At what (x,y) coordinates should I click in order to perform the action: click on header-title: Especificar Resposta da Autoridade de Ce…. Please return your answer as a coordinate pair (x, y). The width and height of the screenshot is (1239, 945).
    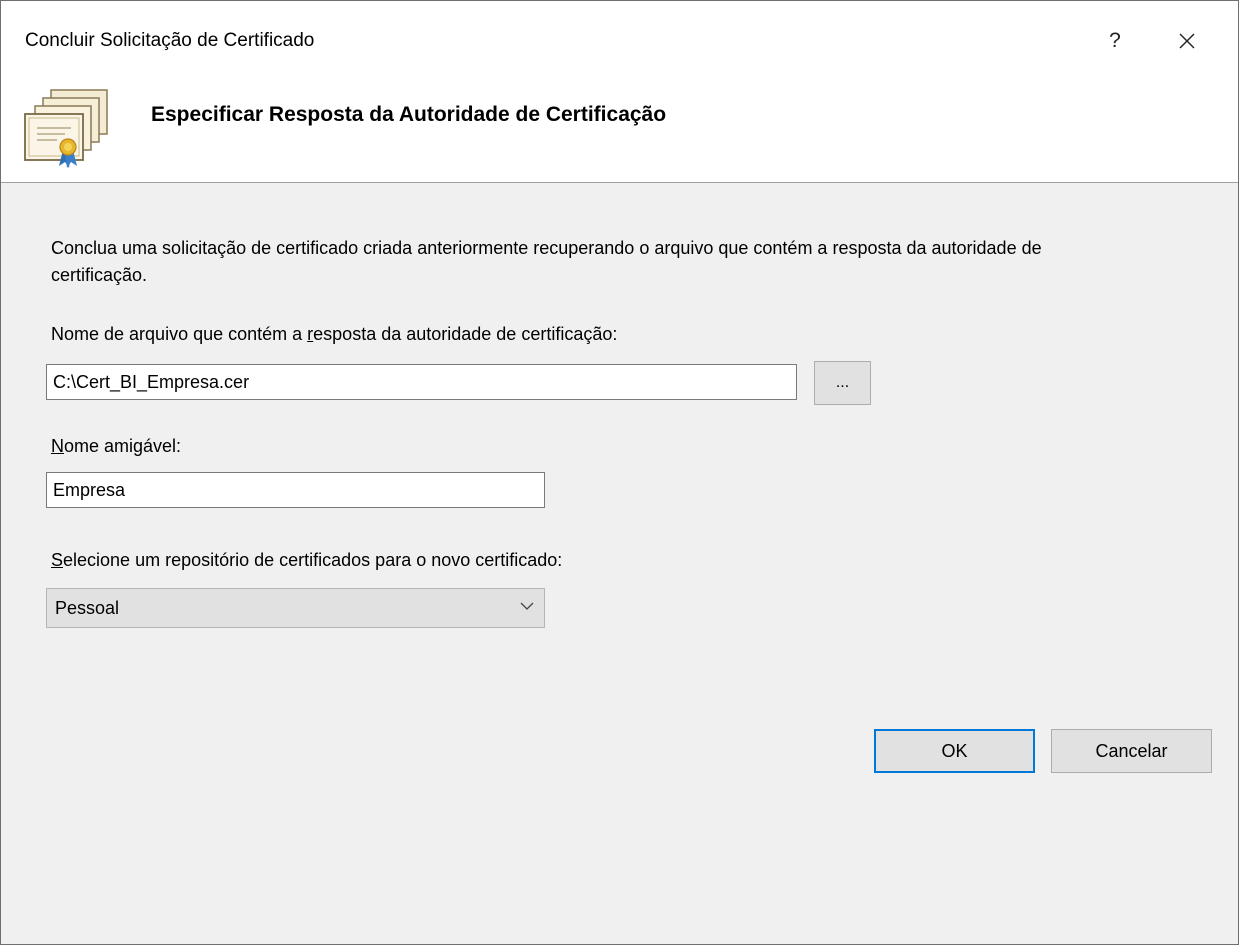
    Looking at the image, I should click on (409, 114).